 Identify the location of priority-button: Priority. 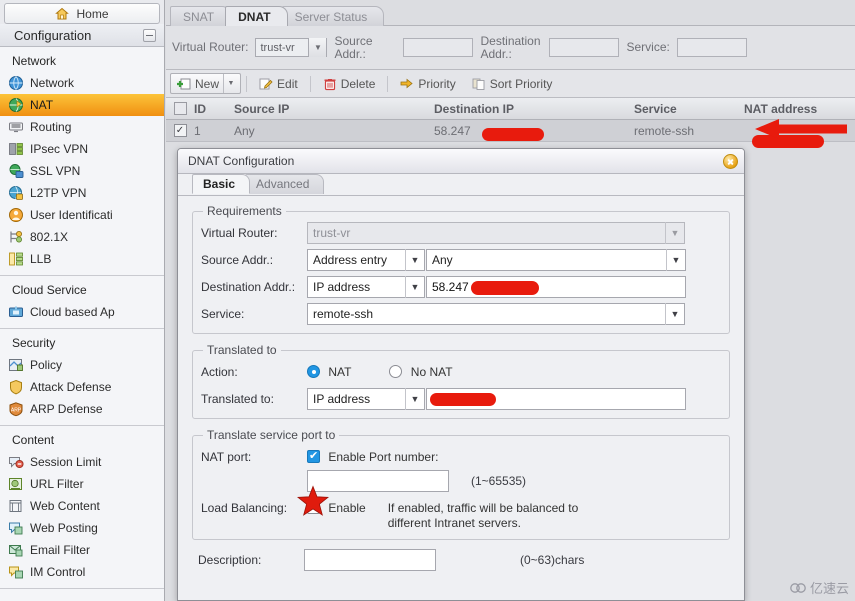
(427, 83).